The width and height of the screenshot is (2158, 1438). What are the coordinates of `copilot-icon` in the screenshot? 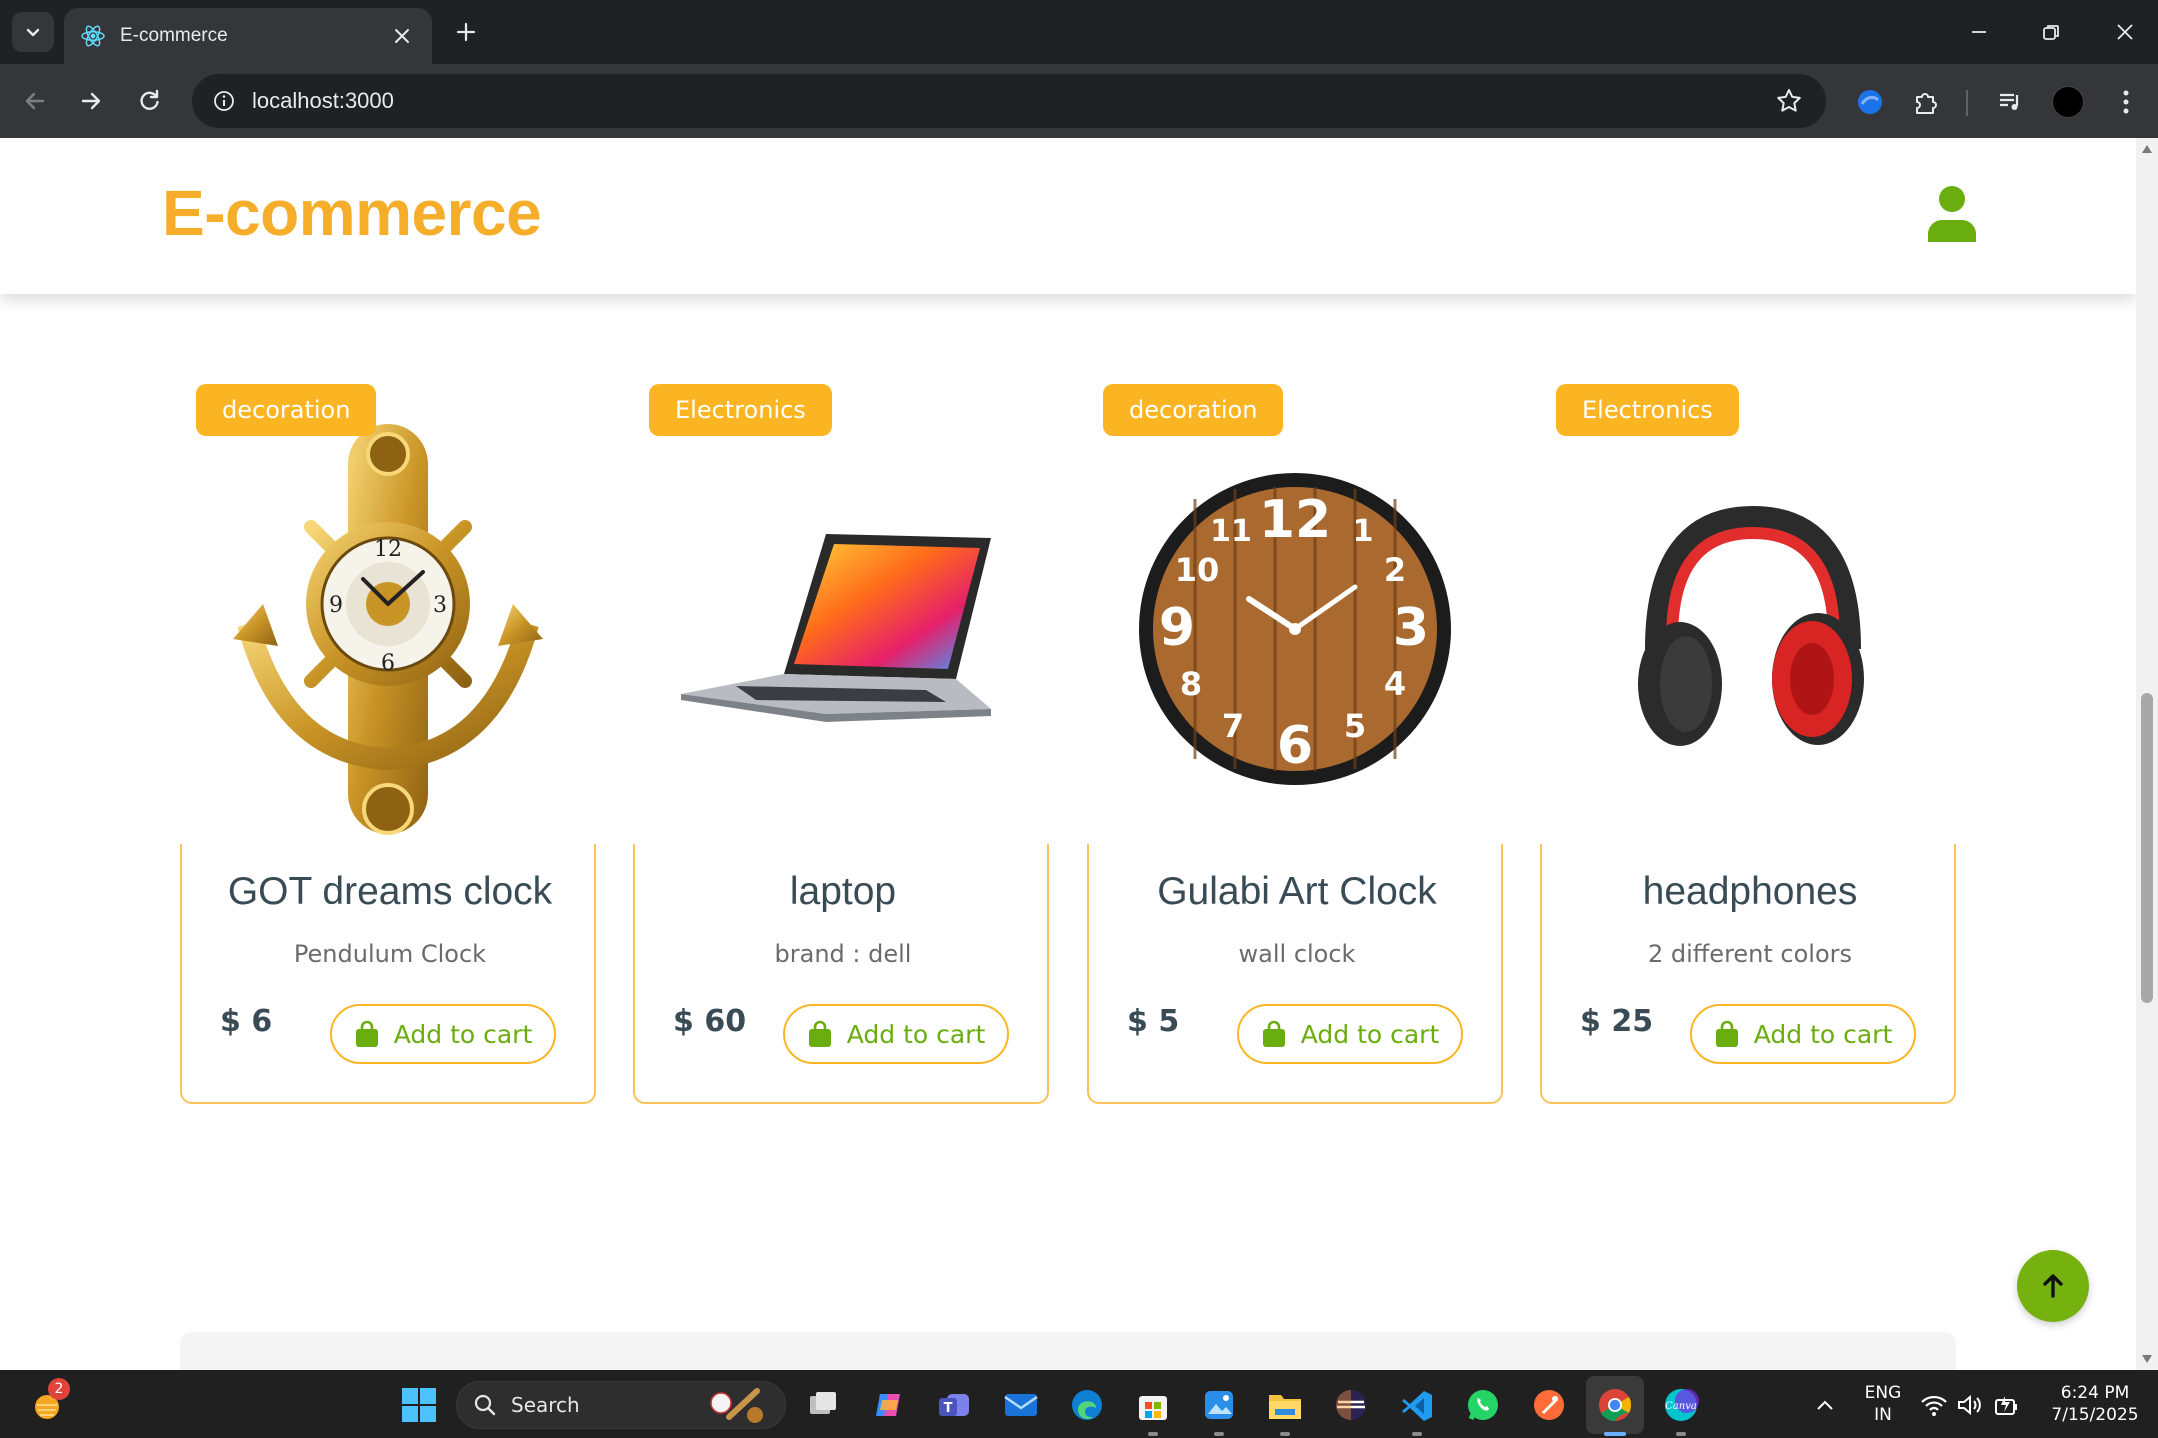 It's located at (889, 1405).